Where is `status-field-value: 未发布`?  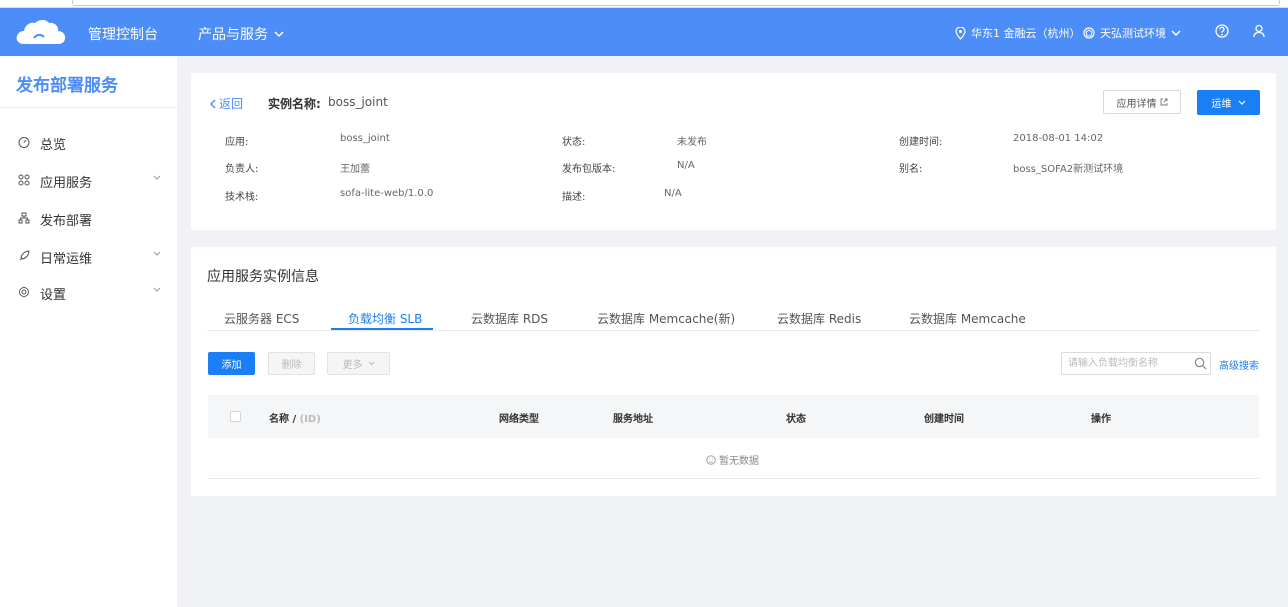
status-field-value: 未发布 is located at coordinates (692, 142).